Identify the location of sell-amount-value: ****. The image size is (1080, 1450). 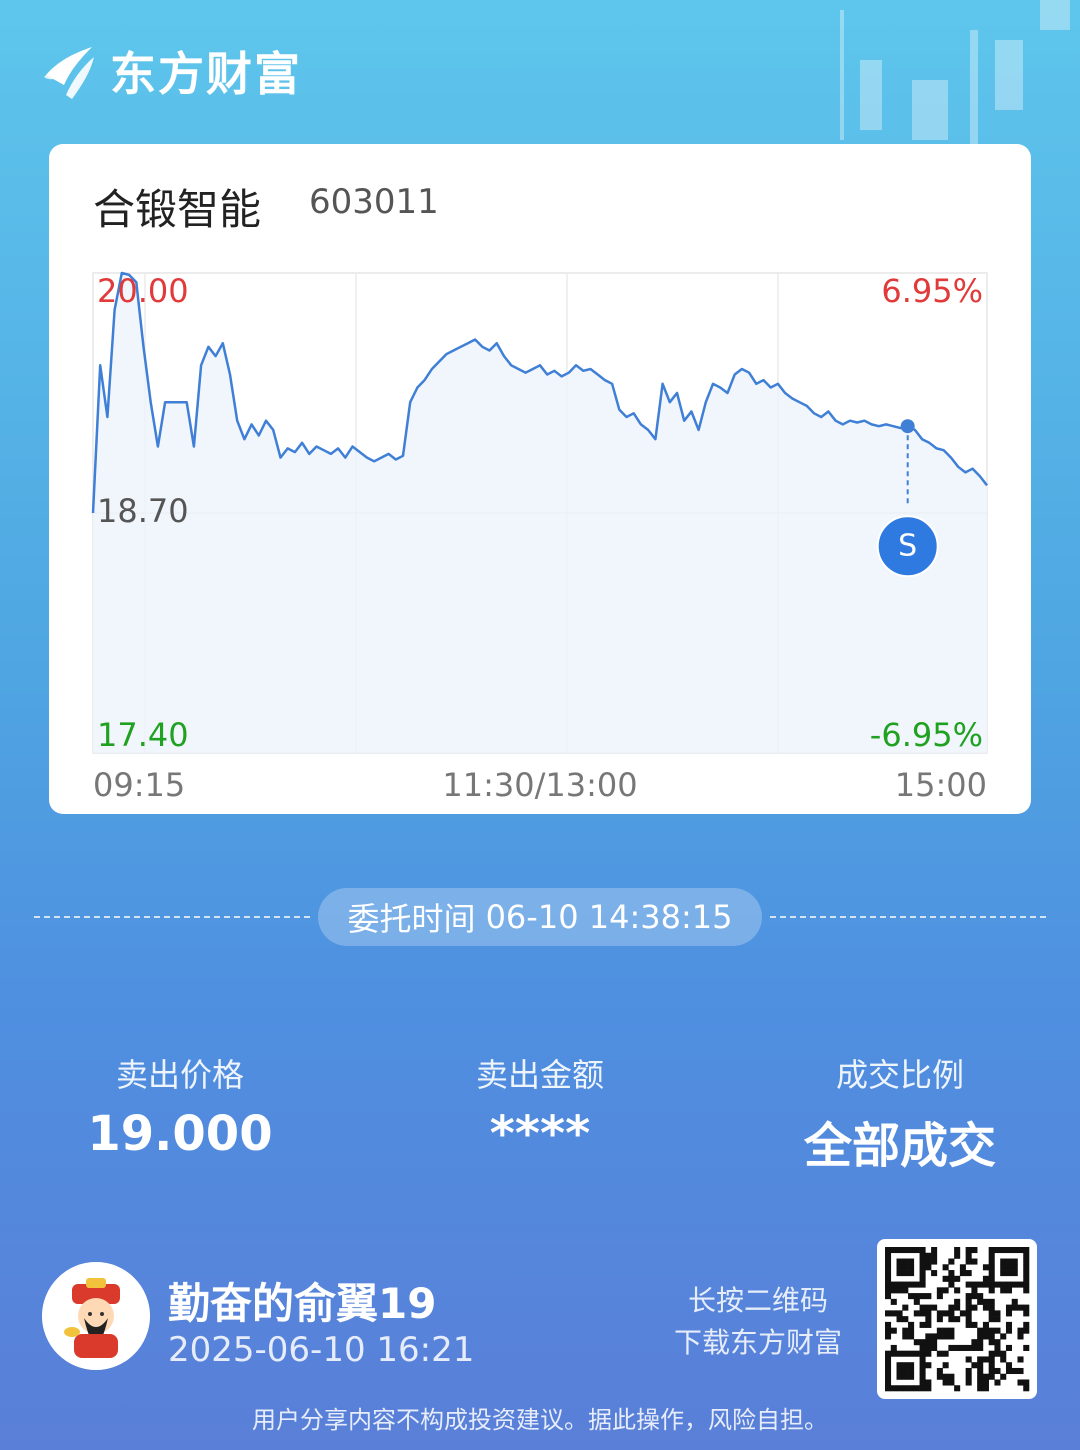
(540, 1134).